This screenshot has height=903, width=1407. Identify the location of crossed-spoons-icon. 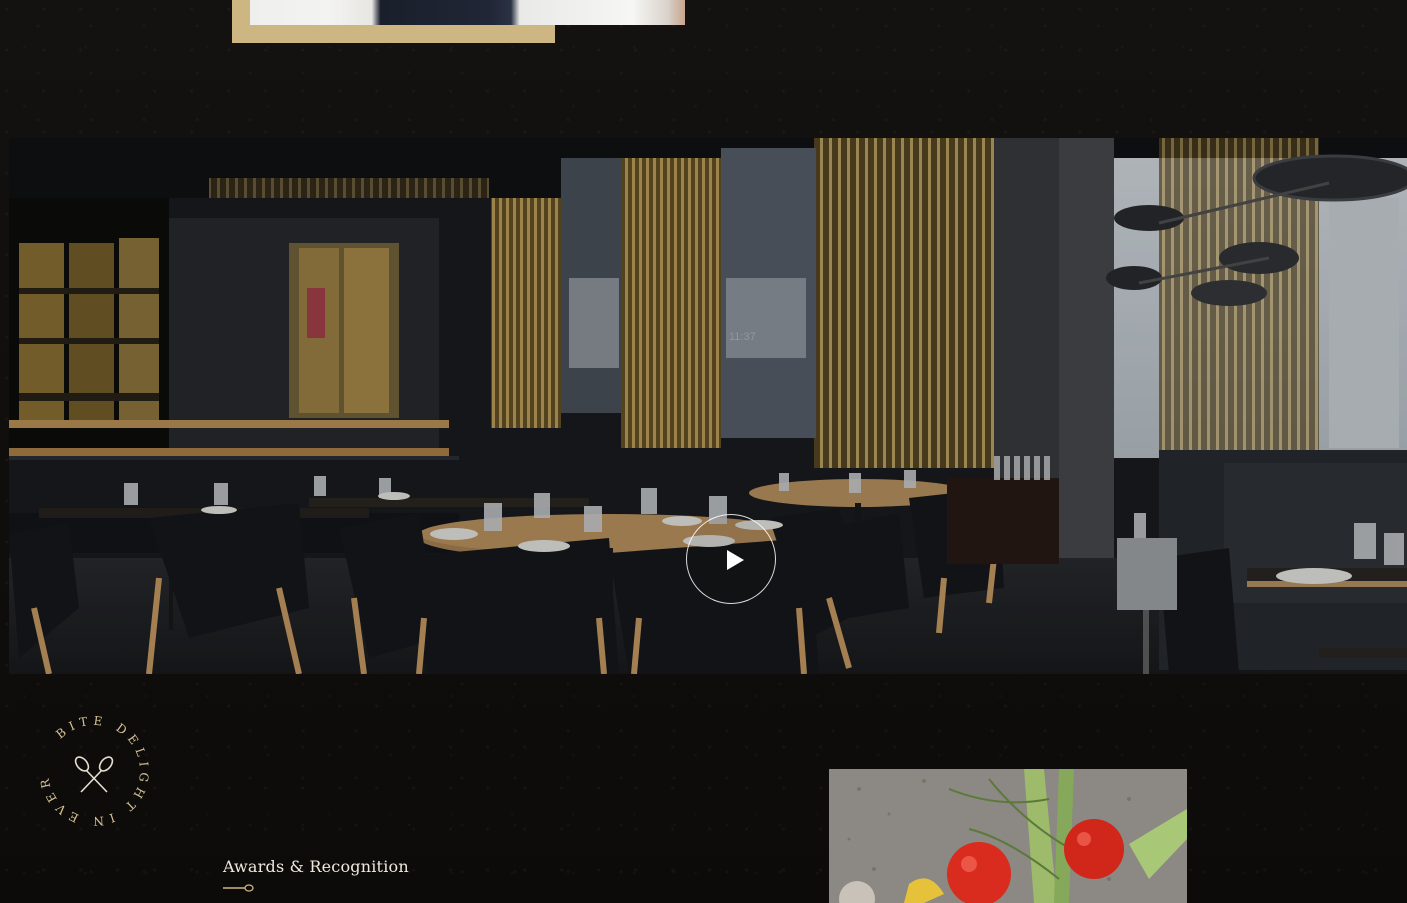
(94, 774).